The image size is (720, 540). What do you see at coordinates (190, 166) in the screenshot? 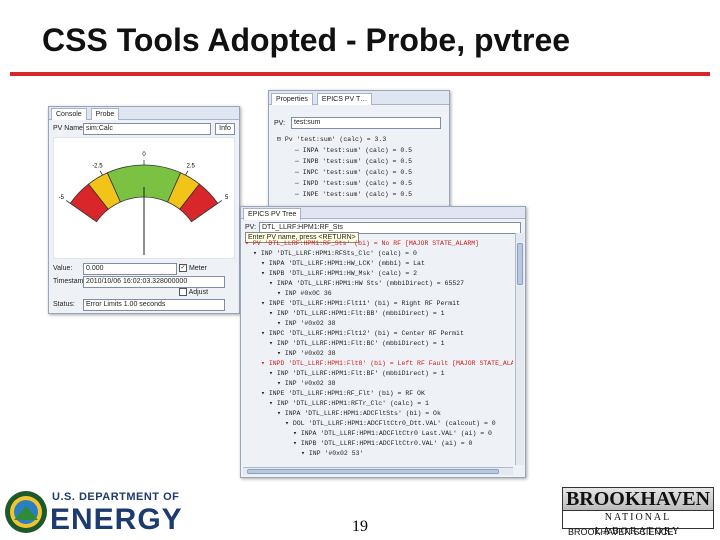
I see `meter-tick-label: 2.5` at bounding box center [190, 166].